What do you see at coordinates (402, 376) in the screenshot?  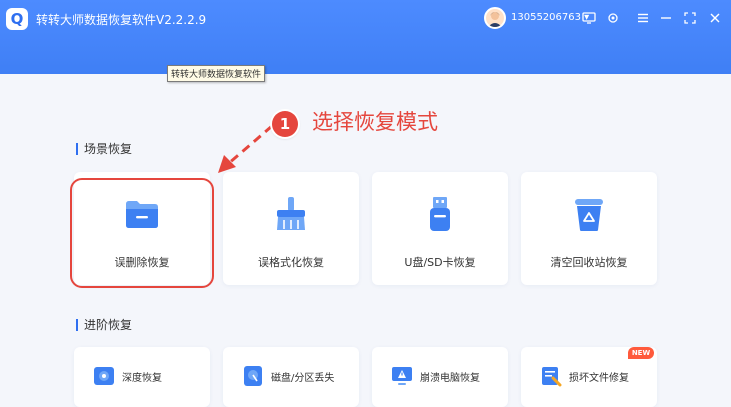 I see `crashed-pc-icon` at bounding box center [402, 376].